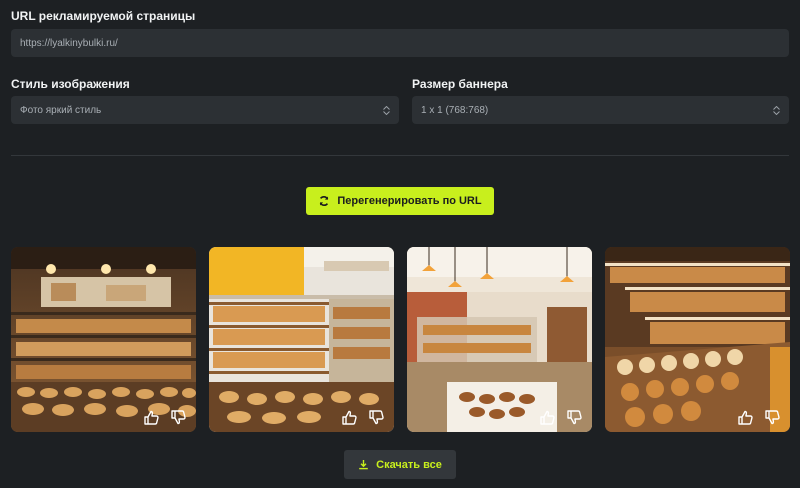 Image resolution: width=800 pixels, height=488 pixels. I want to click on image-style-select: Фото яркий стиль, so click(205, 110).